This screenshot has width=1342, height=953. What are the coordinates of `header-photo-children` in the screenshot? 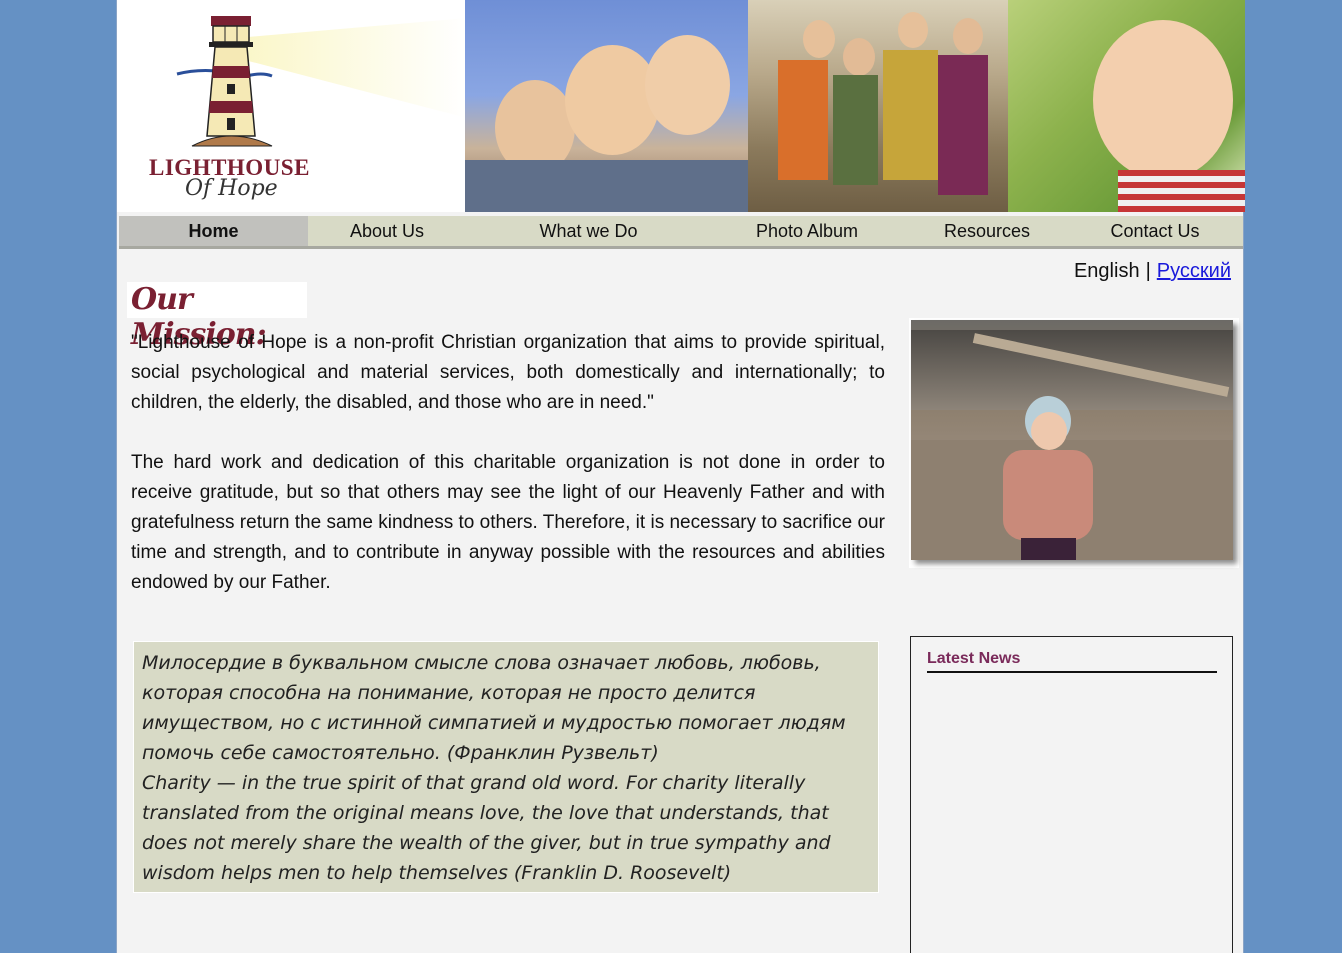 It's located at (606, 106).